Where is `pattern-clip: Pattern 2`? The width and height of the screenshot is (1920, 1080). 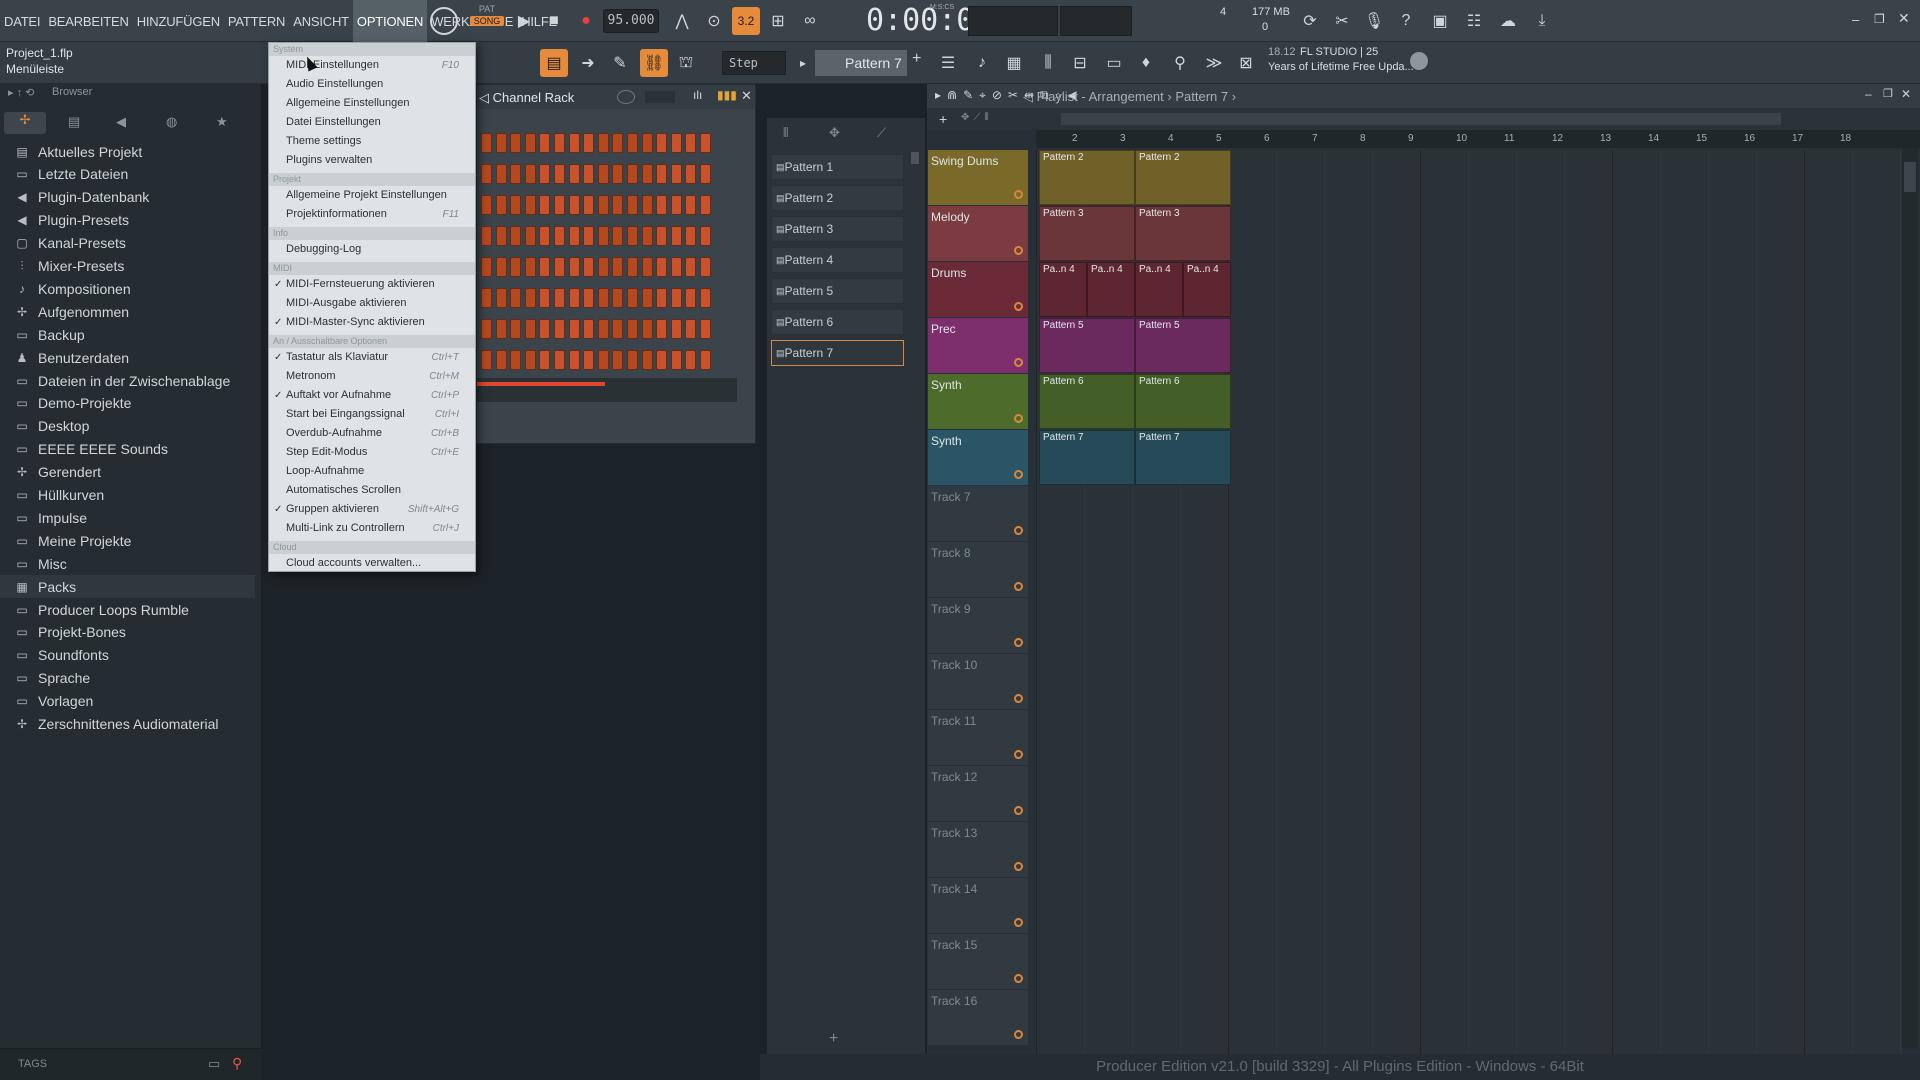 pattern-clip: Pattern 2 is located at coordinates (1087, 177).